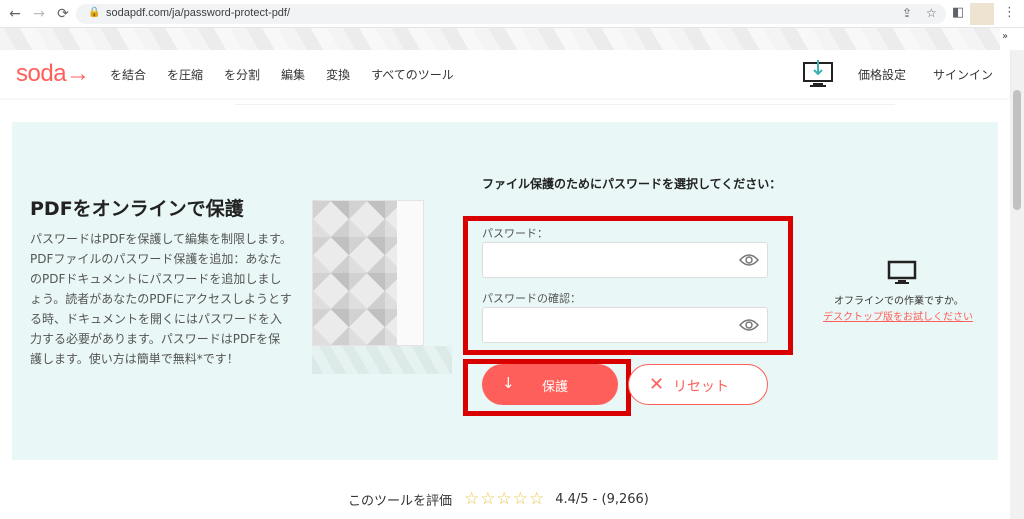  Describe the element at coordinates (1017, 150) in the screenshot. I see `scrollbar-thumb` at that location.